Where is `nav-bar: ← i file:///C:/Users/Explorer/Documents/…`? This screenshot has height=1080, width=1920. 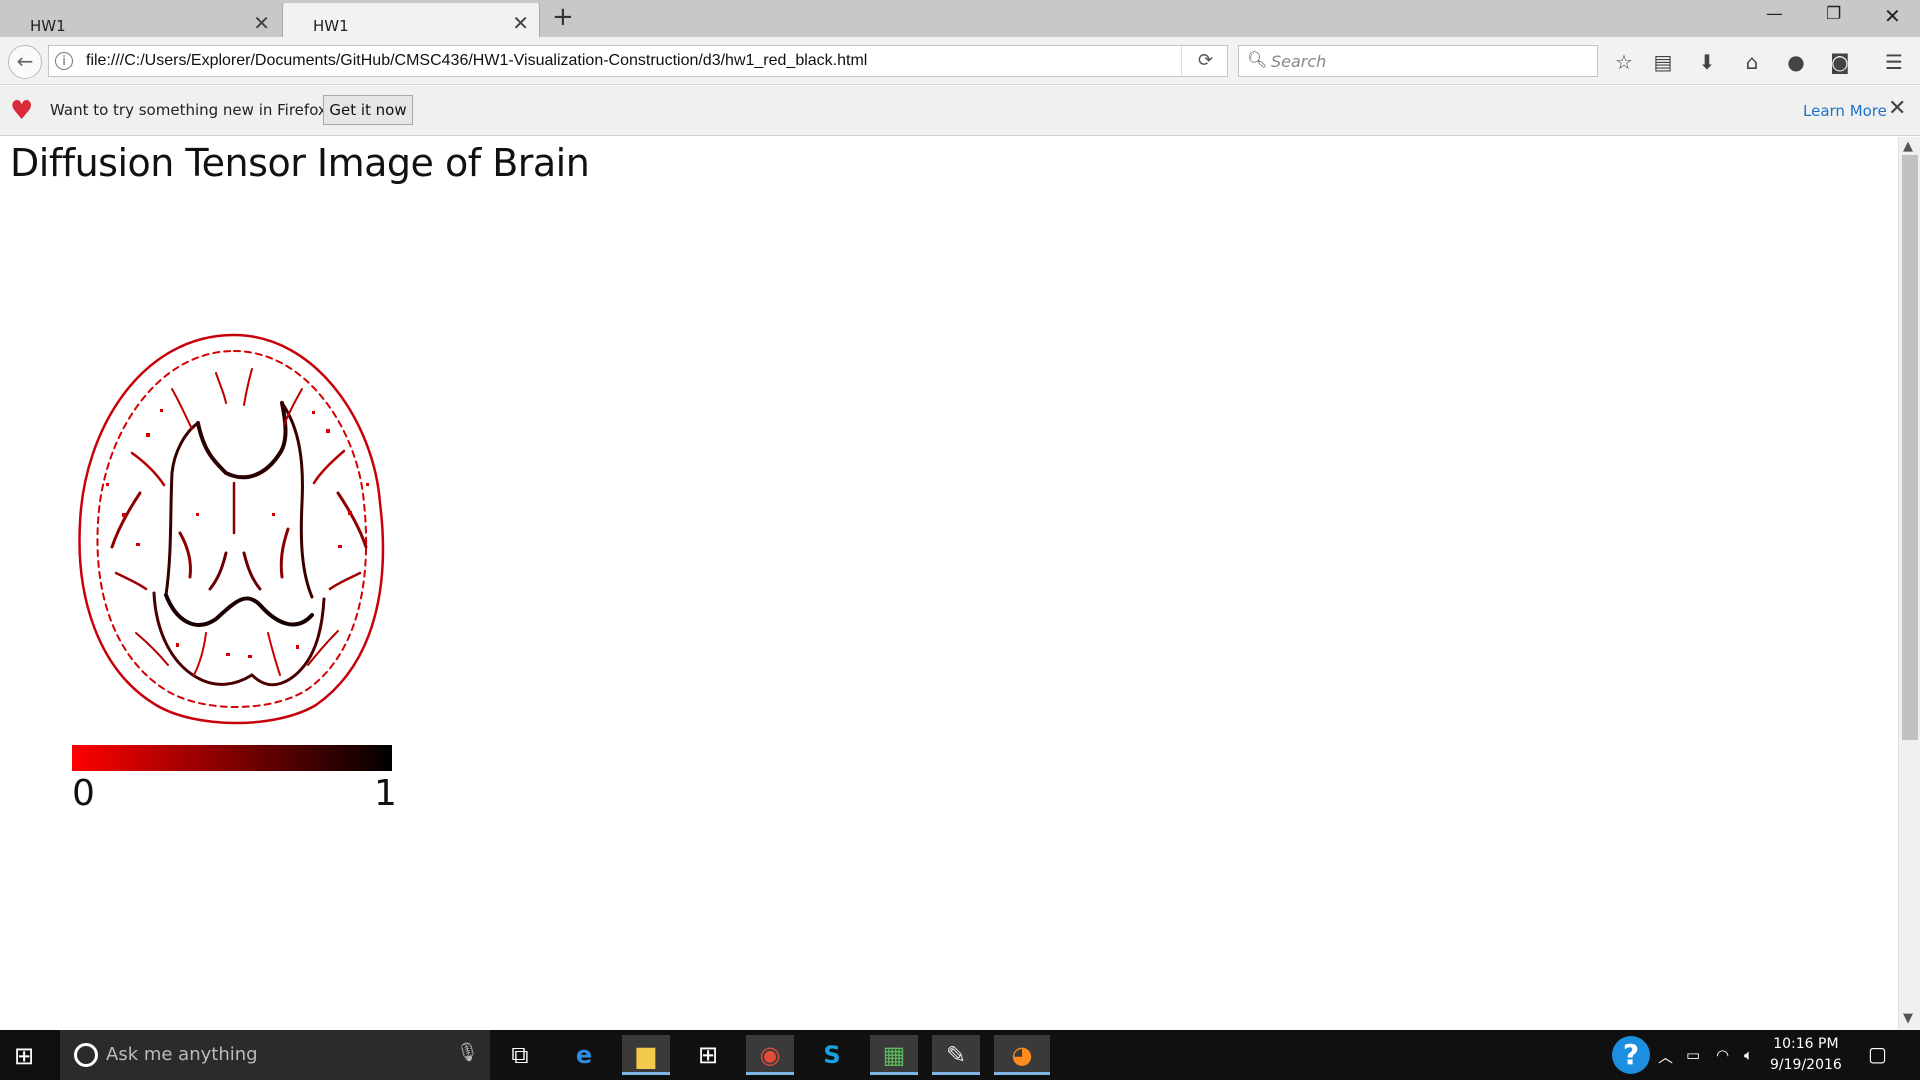
nav-bar: ← i file:///C:/Users/Explorer/Documents/… is located at coordinates (960, 61).